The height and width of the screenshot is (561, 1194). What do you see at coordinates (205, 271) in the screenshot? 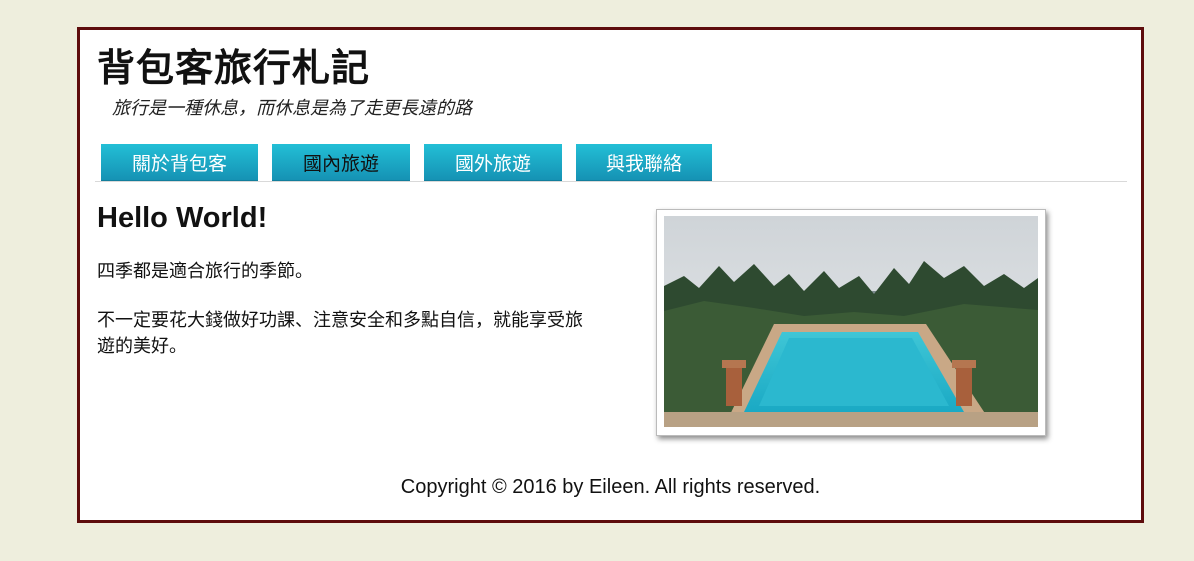
I see `content-paragraph: 四季都是適合旅行的季節。` at bounding box center [205, 271].